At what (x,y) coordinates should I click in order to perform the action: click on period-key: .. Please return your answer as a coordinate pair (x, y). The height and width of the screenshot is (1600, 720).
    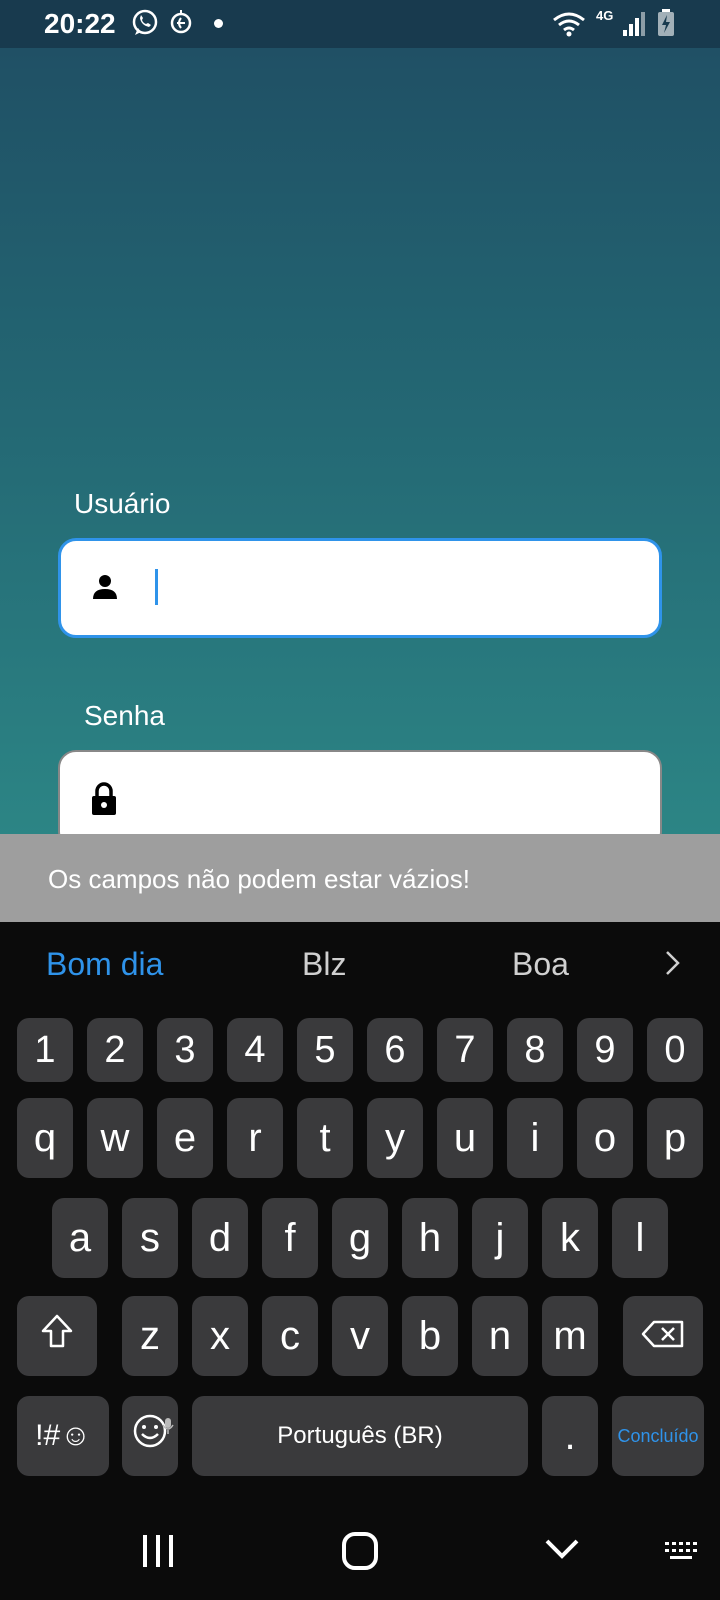
    Looking at the image, I should click on (570, 1436).